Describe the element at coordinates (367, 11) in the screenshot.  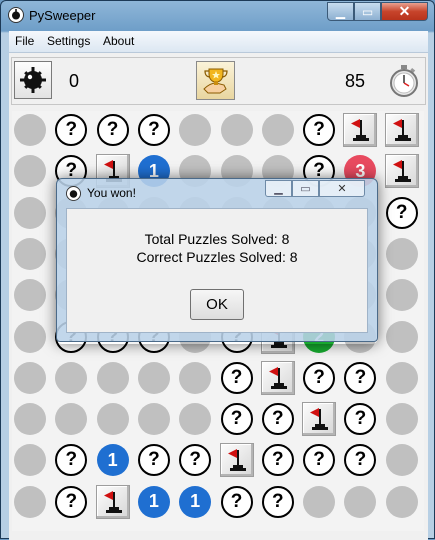
I see `maximize-button: ▭` at that location.